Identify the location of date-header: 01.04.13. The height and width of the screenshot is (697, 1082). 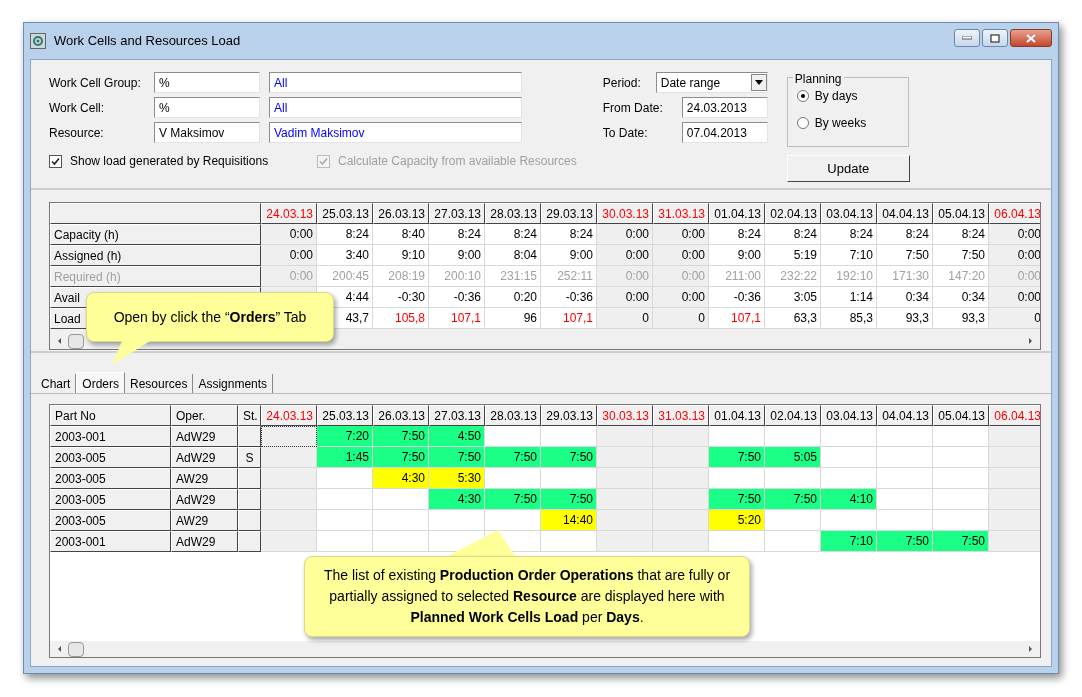
(737, 213).